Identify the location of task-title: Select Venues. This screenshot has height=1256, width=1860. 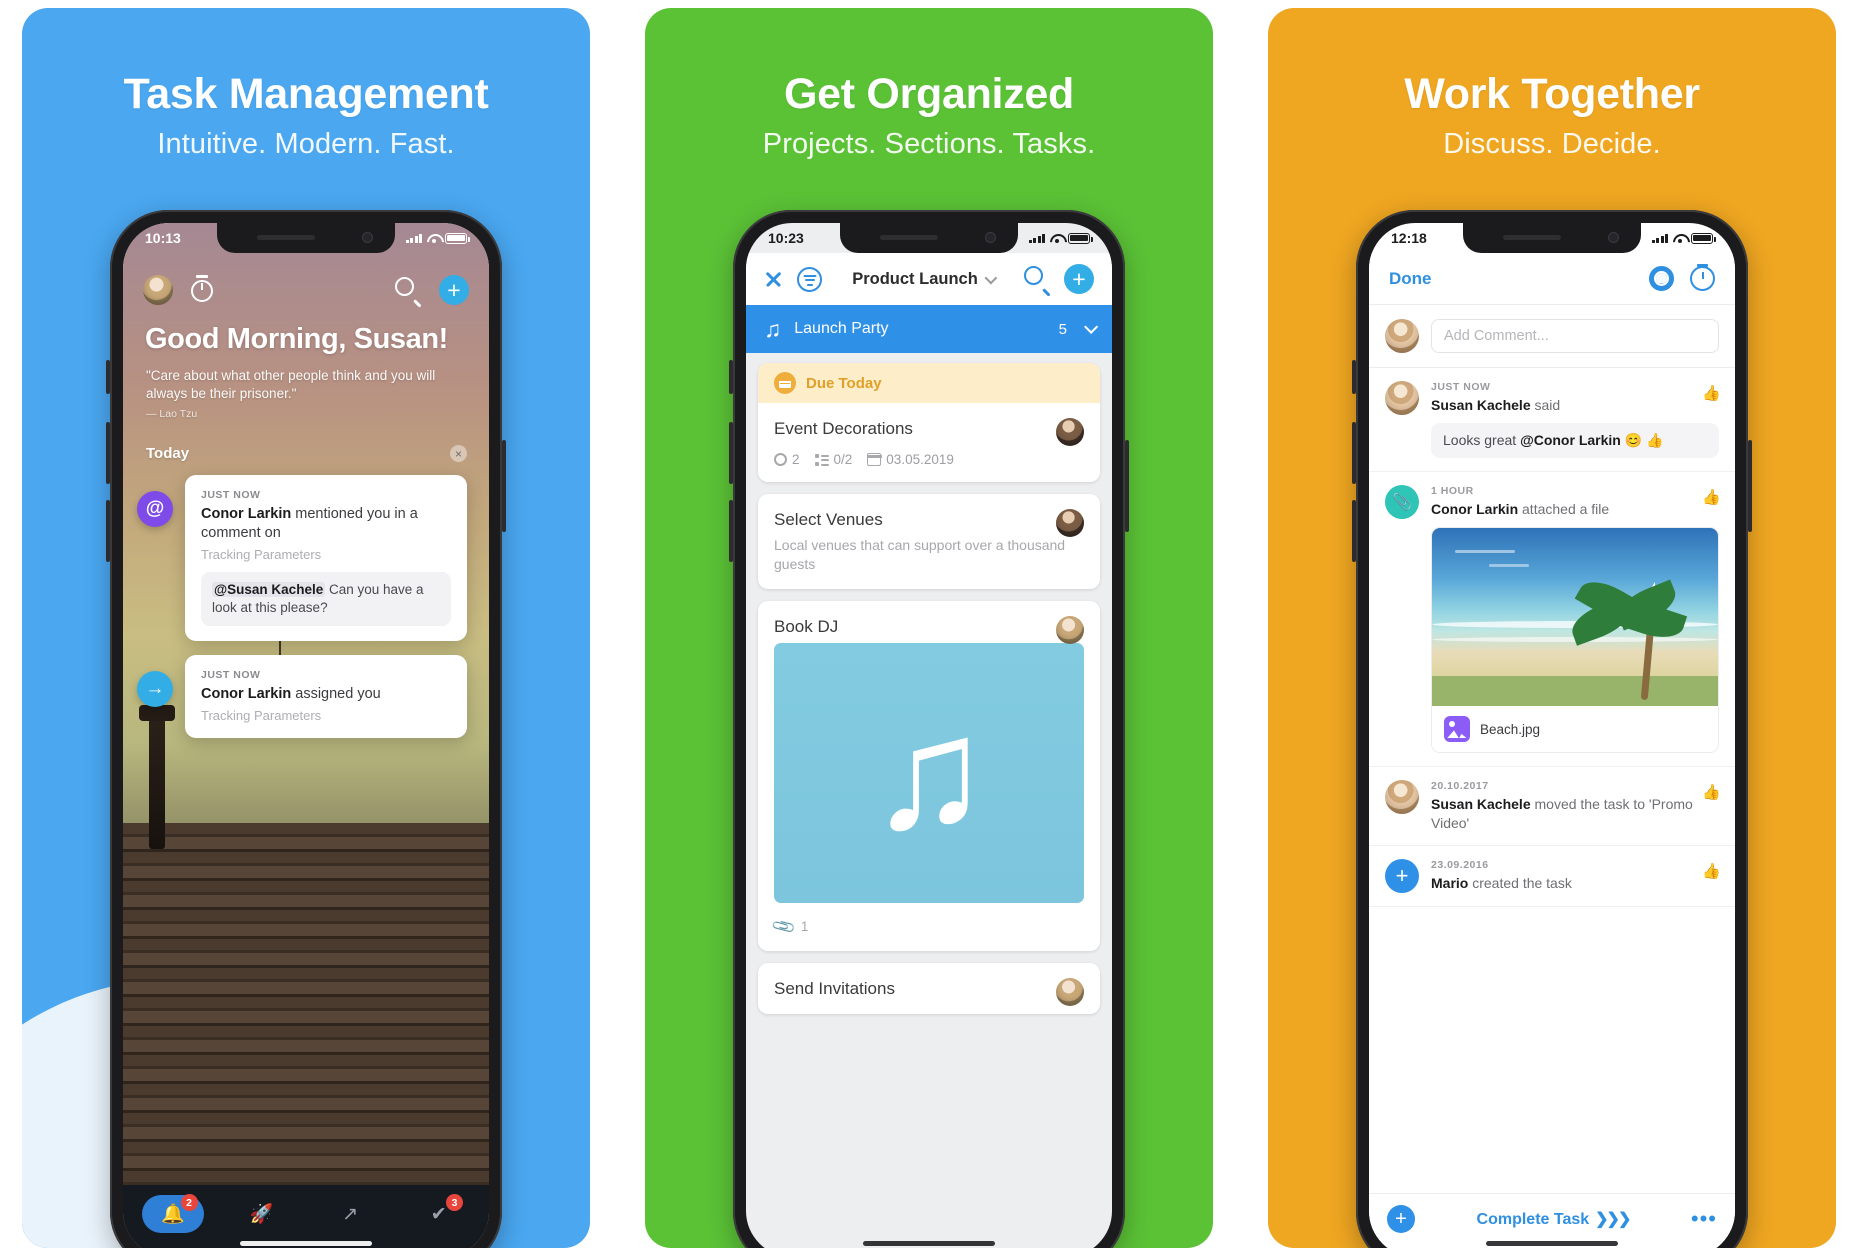
(828, 519).